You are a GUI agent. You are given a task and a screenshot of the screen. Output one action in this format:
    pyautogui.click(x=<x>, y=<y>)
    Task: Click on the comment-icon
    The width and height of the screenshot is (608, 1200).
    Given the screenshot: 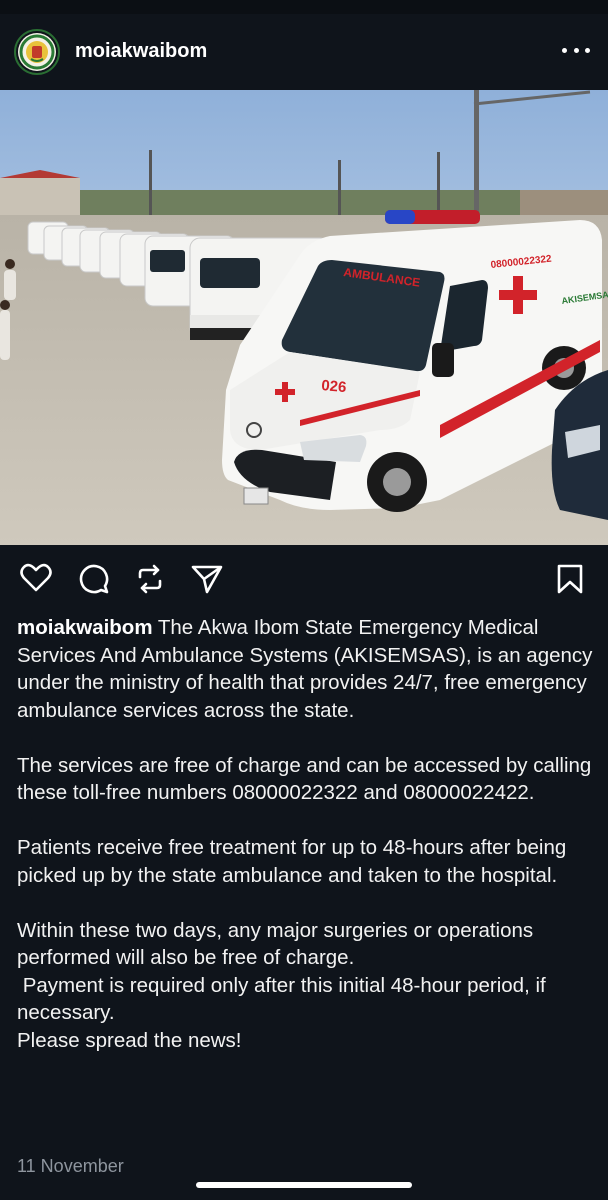 What is the action you would take?
    pyautogui.click(x=93, y=578)
    